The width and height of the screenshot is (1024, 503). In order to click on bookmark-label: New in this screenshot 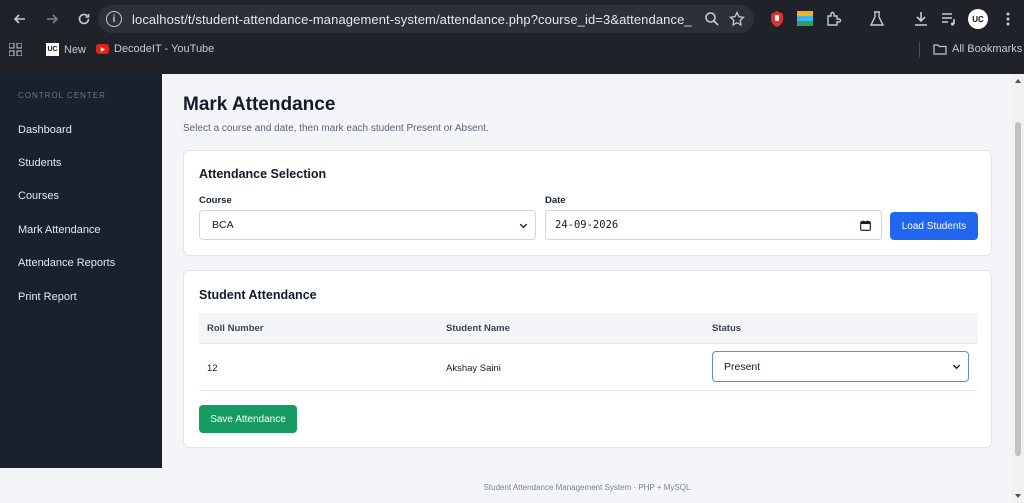, I will do `click(75, 49)`.